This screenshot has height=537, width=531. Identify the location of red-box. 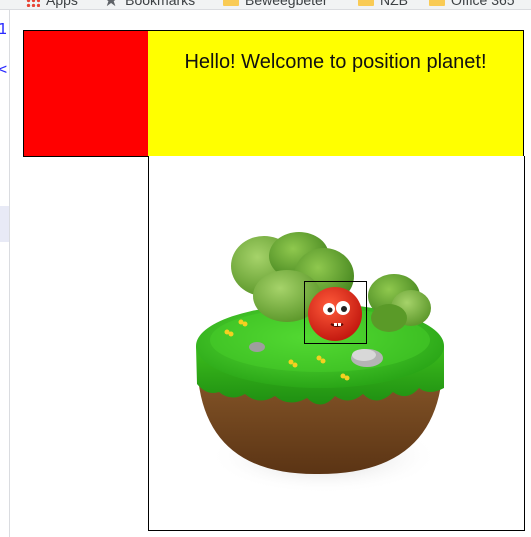
(86, 93).